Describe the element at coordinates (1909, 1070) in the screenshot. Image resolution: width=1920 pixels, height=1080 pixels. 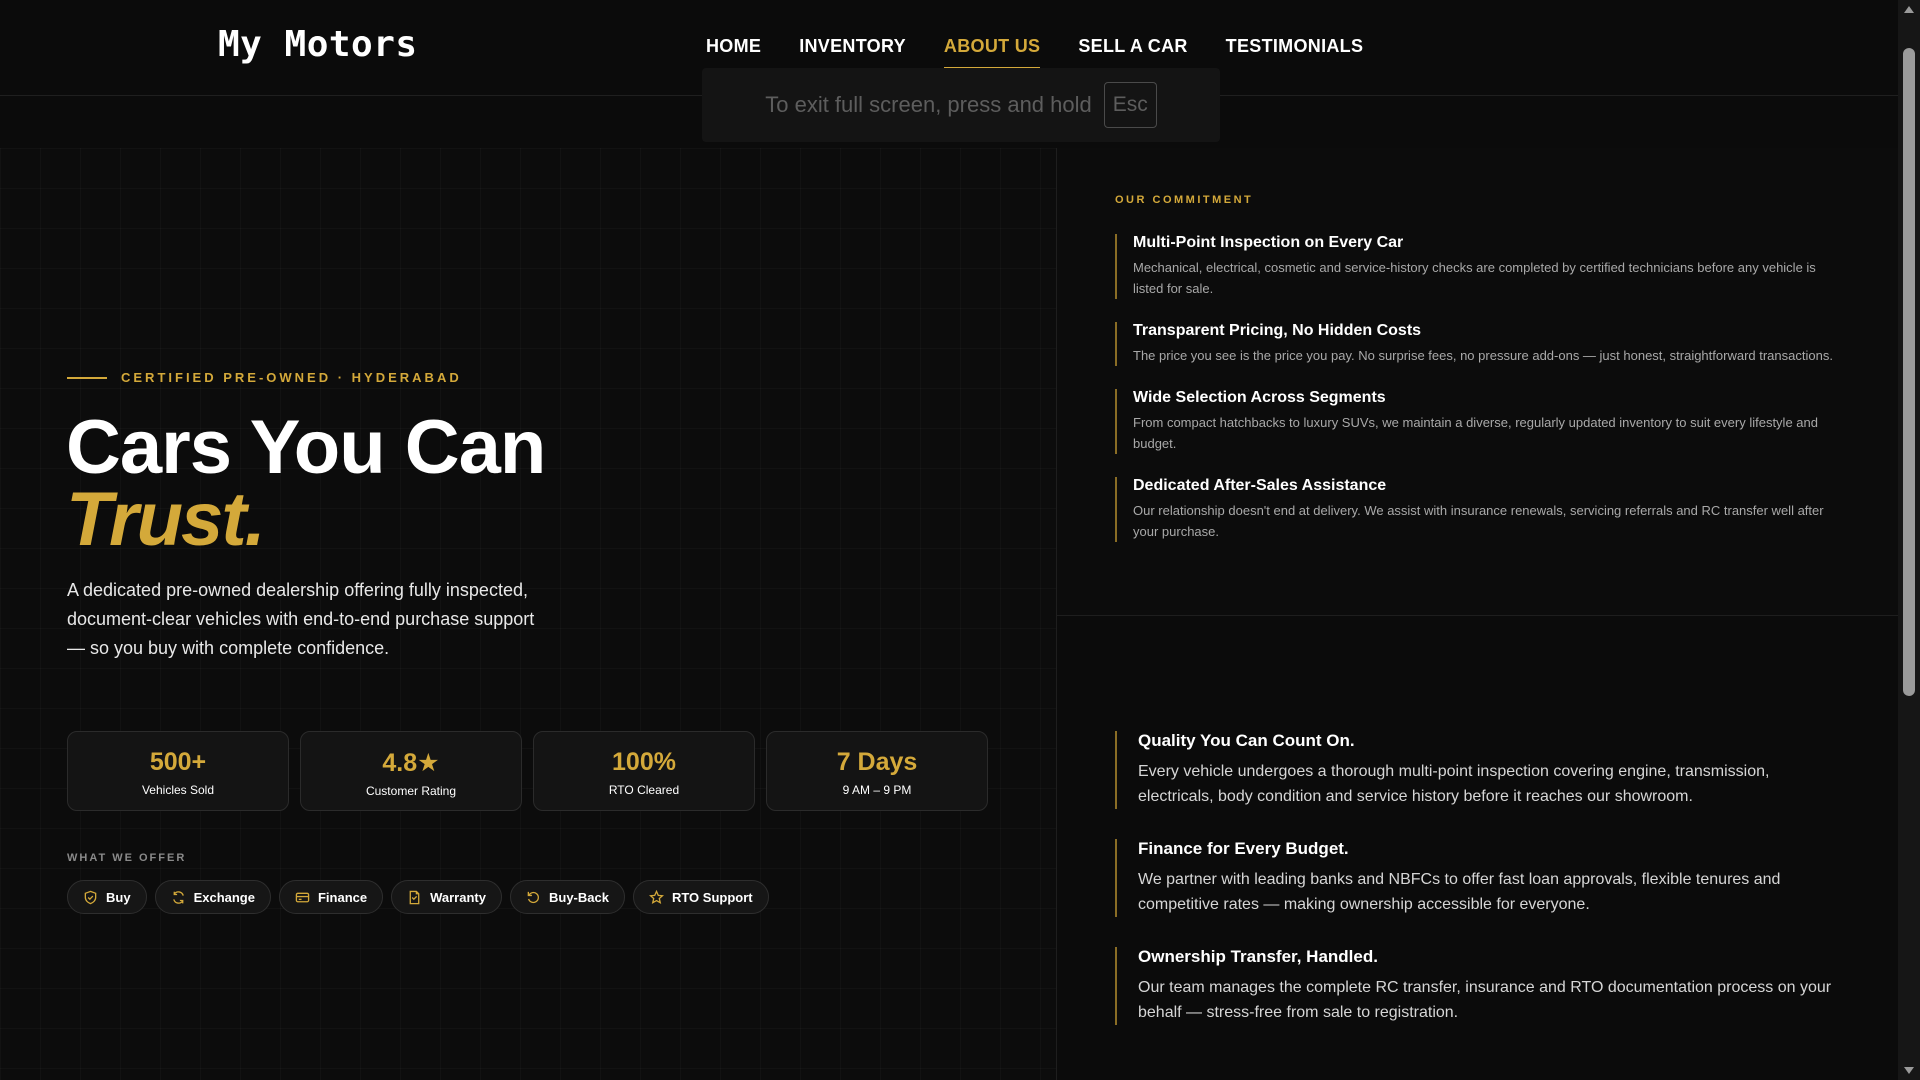
I see `scroll-down-arrow` at that location.